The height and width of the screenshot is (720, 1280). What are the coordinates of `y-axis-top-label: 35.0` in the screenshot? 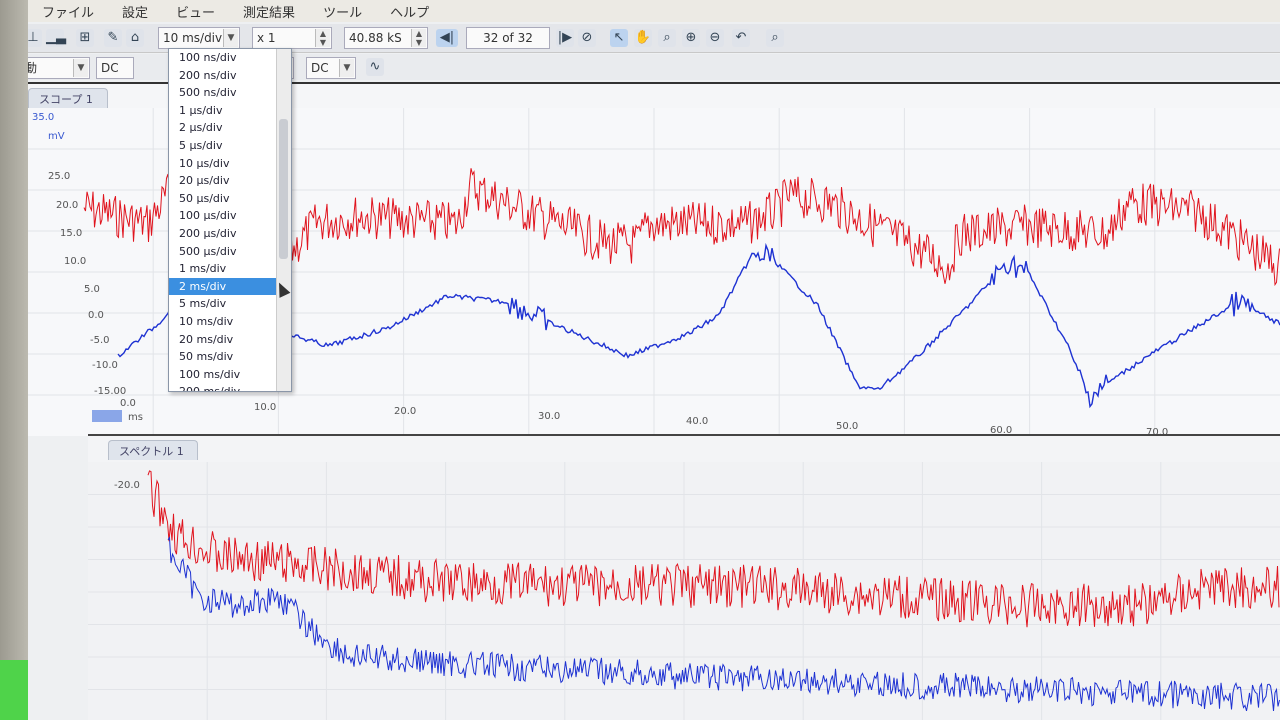 It's located at (43, 117).